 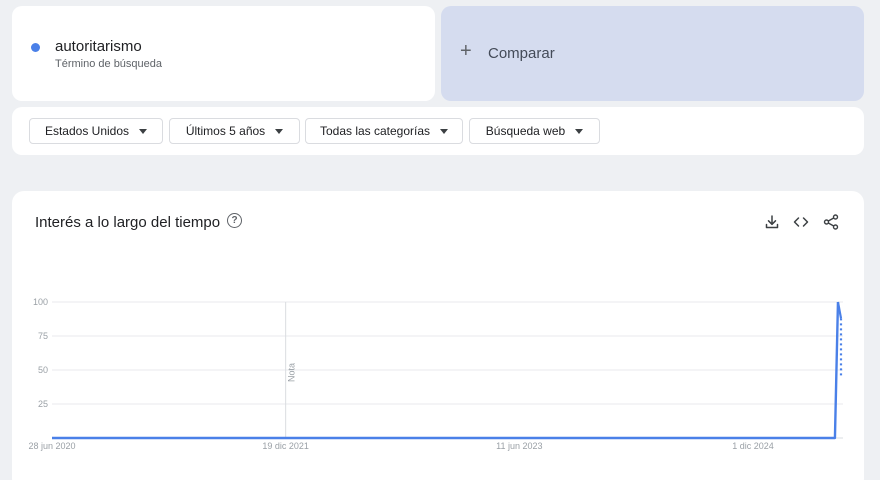 What do you see at coordinates (285, 446) in the screenshot?
I see `x-tick-label: 19 dic 2021` at bounding box center [285, 446].